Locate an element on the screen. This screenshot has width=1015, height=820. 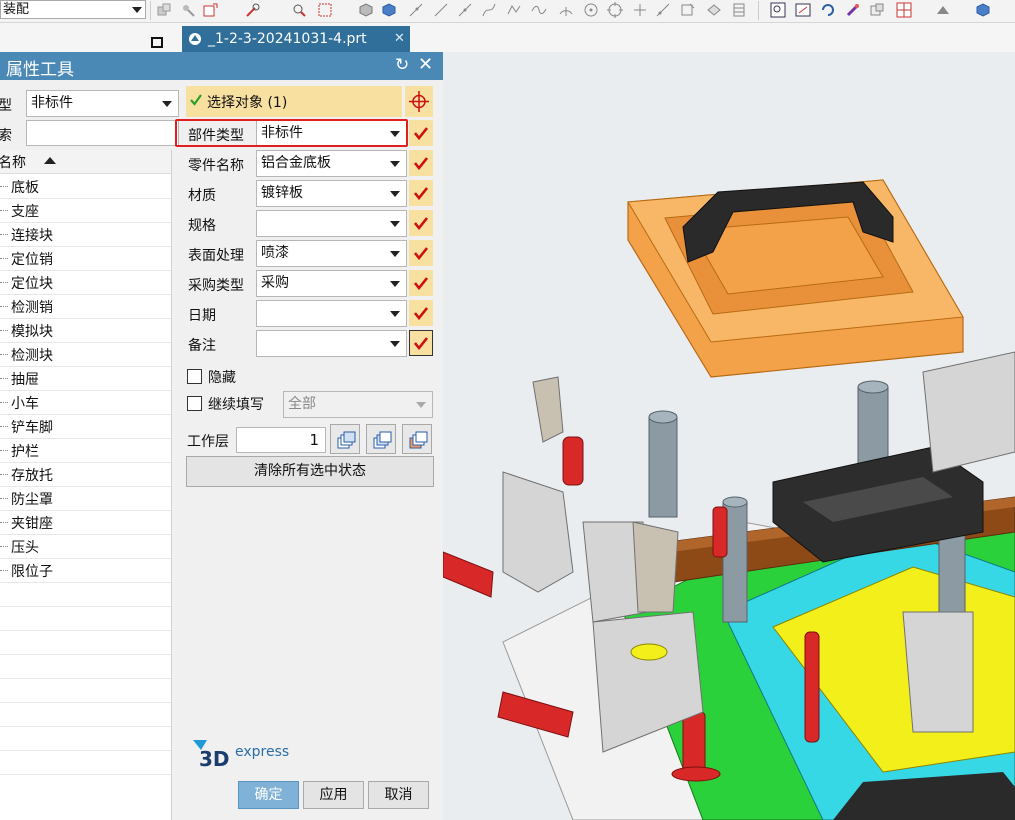
search-input is located at coordinates (102, 133).